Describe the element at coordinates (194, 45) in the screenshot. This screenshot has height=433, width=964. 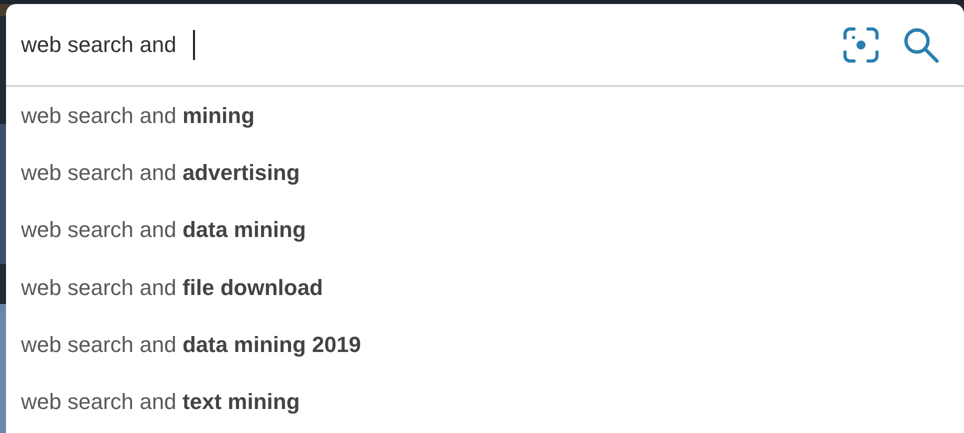
I see `text-cursor` at that location.